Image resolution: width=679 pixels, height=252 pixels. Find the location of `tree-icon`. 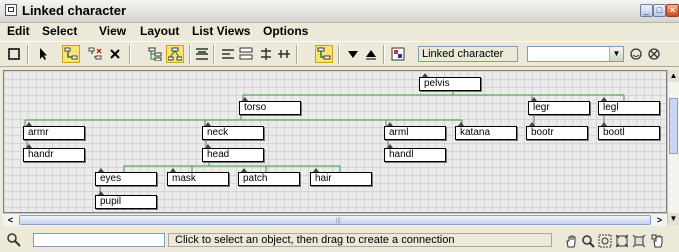

tree-icon is located at coordinates (284, 54).